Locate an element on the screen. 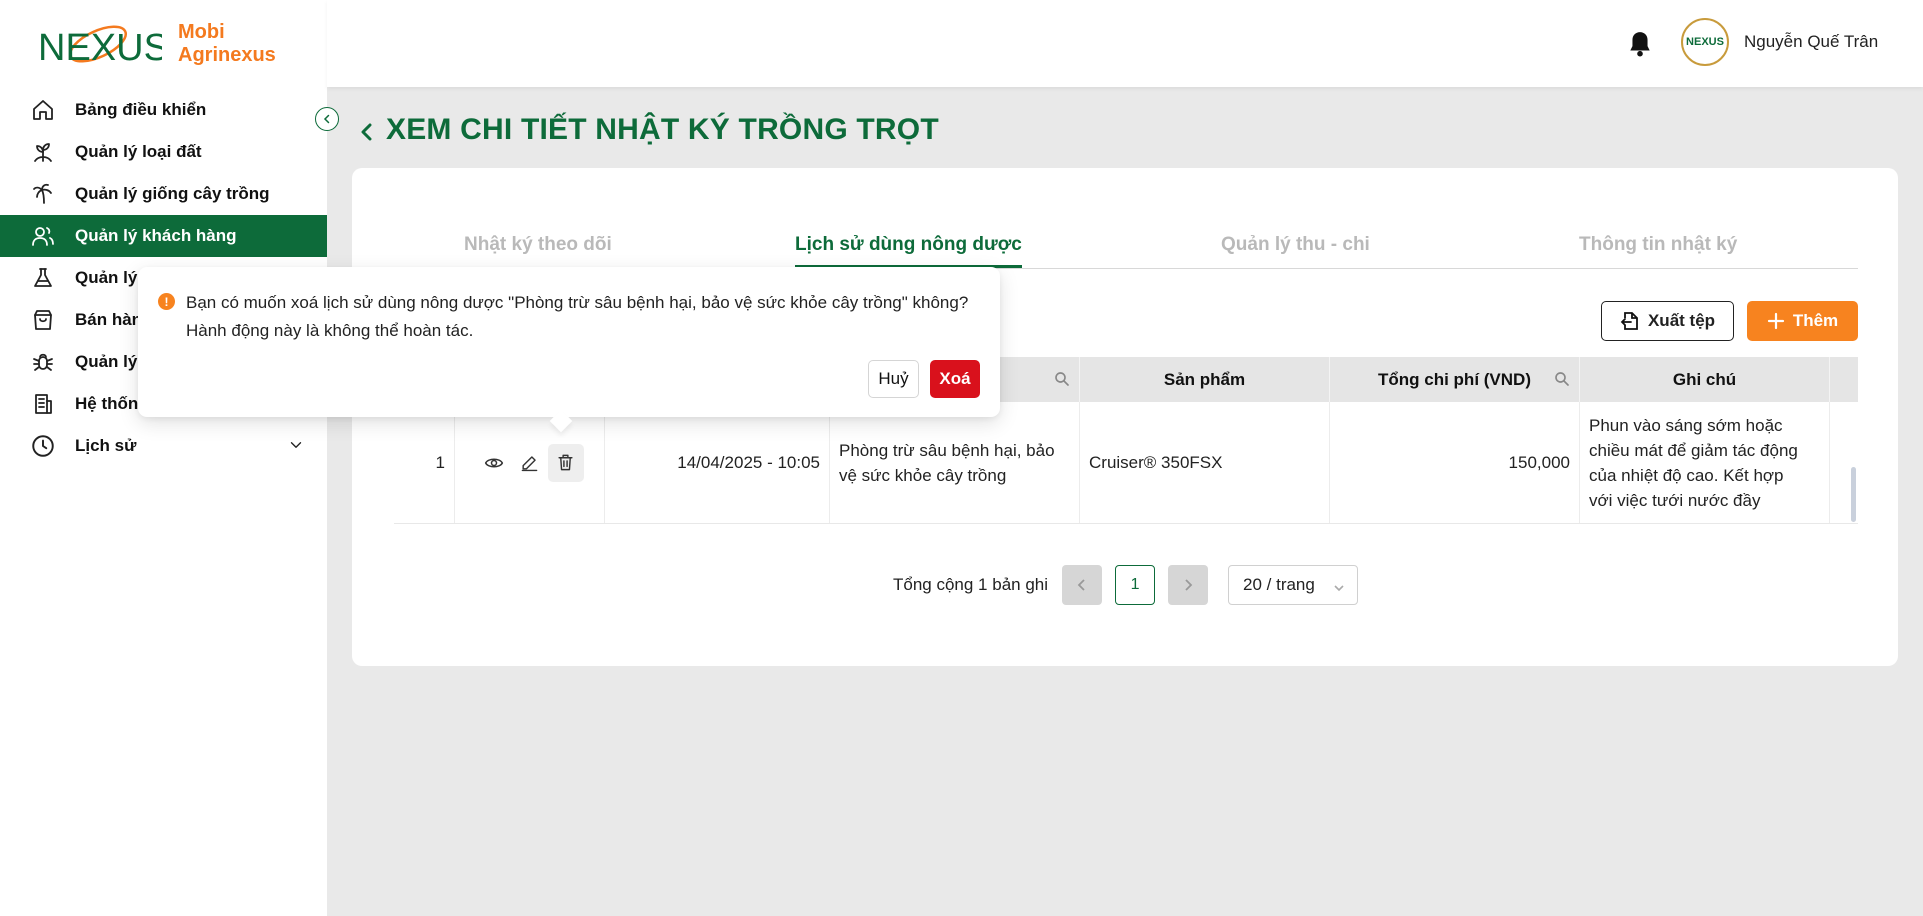 This screenshot has width=1923, height=916. user-name: Nguyễn Quế Trân is located at coordinates (1811, 42).